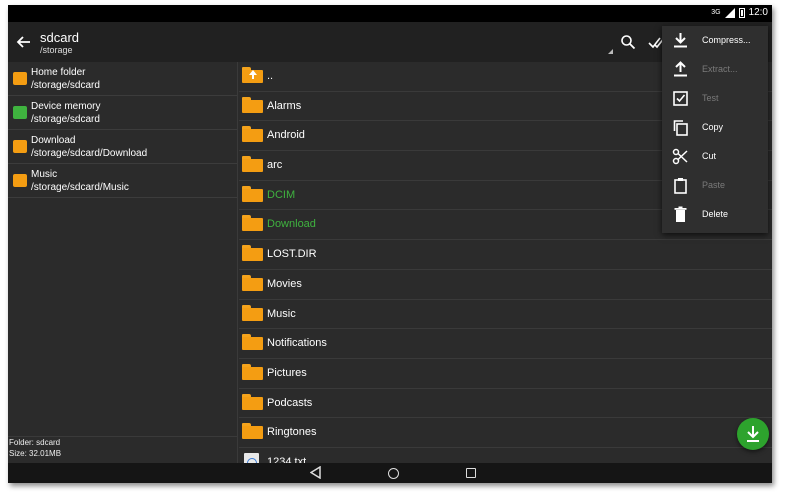  Describe the element at coordinates (287, 372) in the screenshot. I see `file-name: Pictures` at that location.